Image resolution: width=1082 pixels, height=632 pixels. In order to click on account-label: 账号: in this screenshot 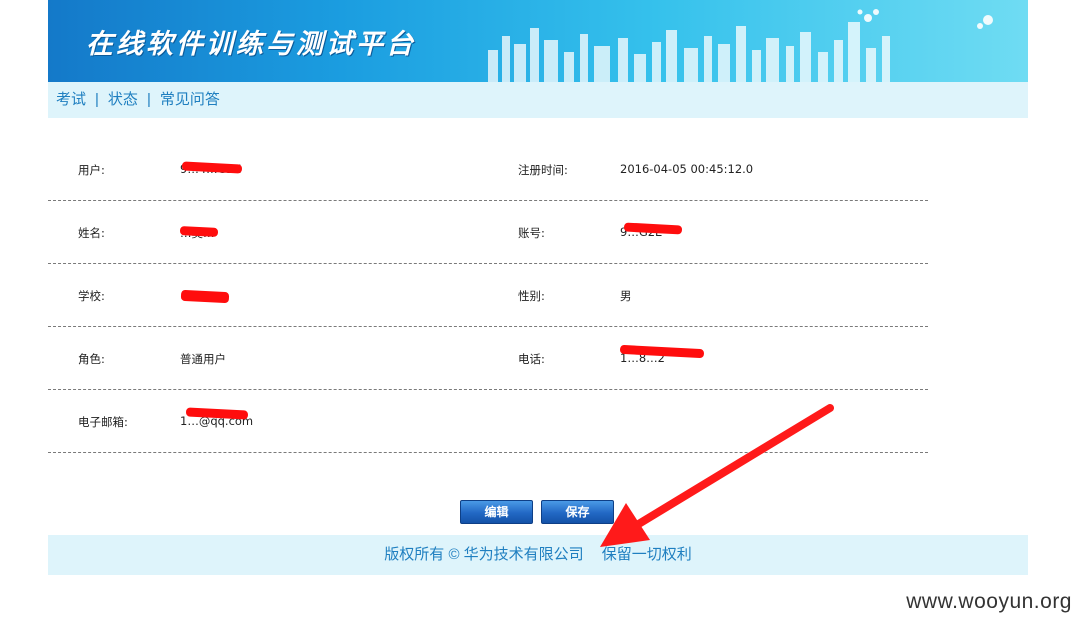, I will do `click(531, 233)`.